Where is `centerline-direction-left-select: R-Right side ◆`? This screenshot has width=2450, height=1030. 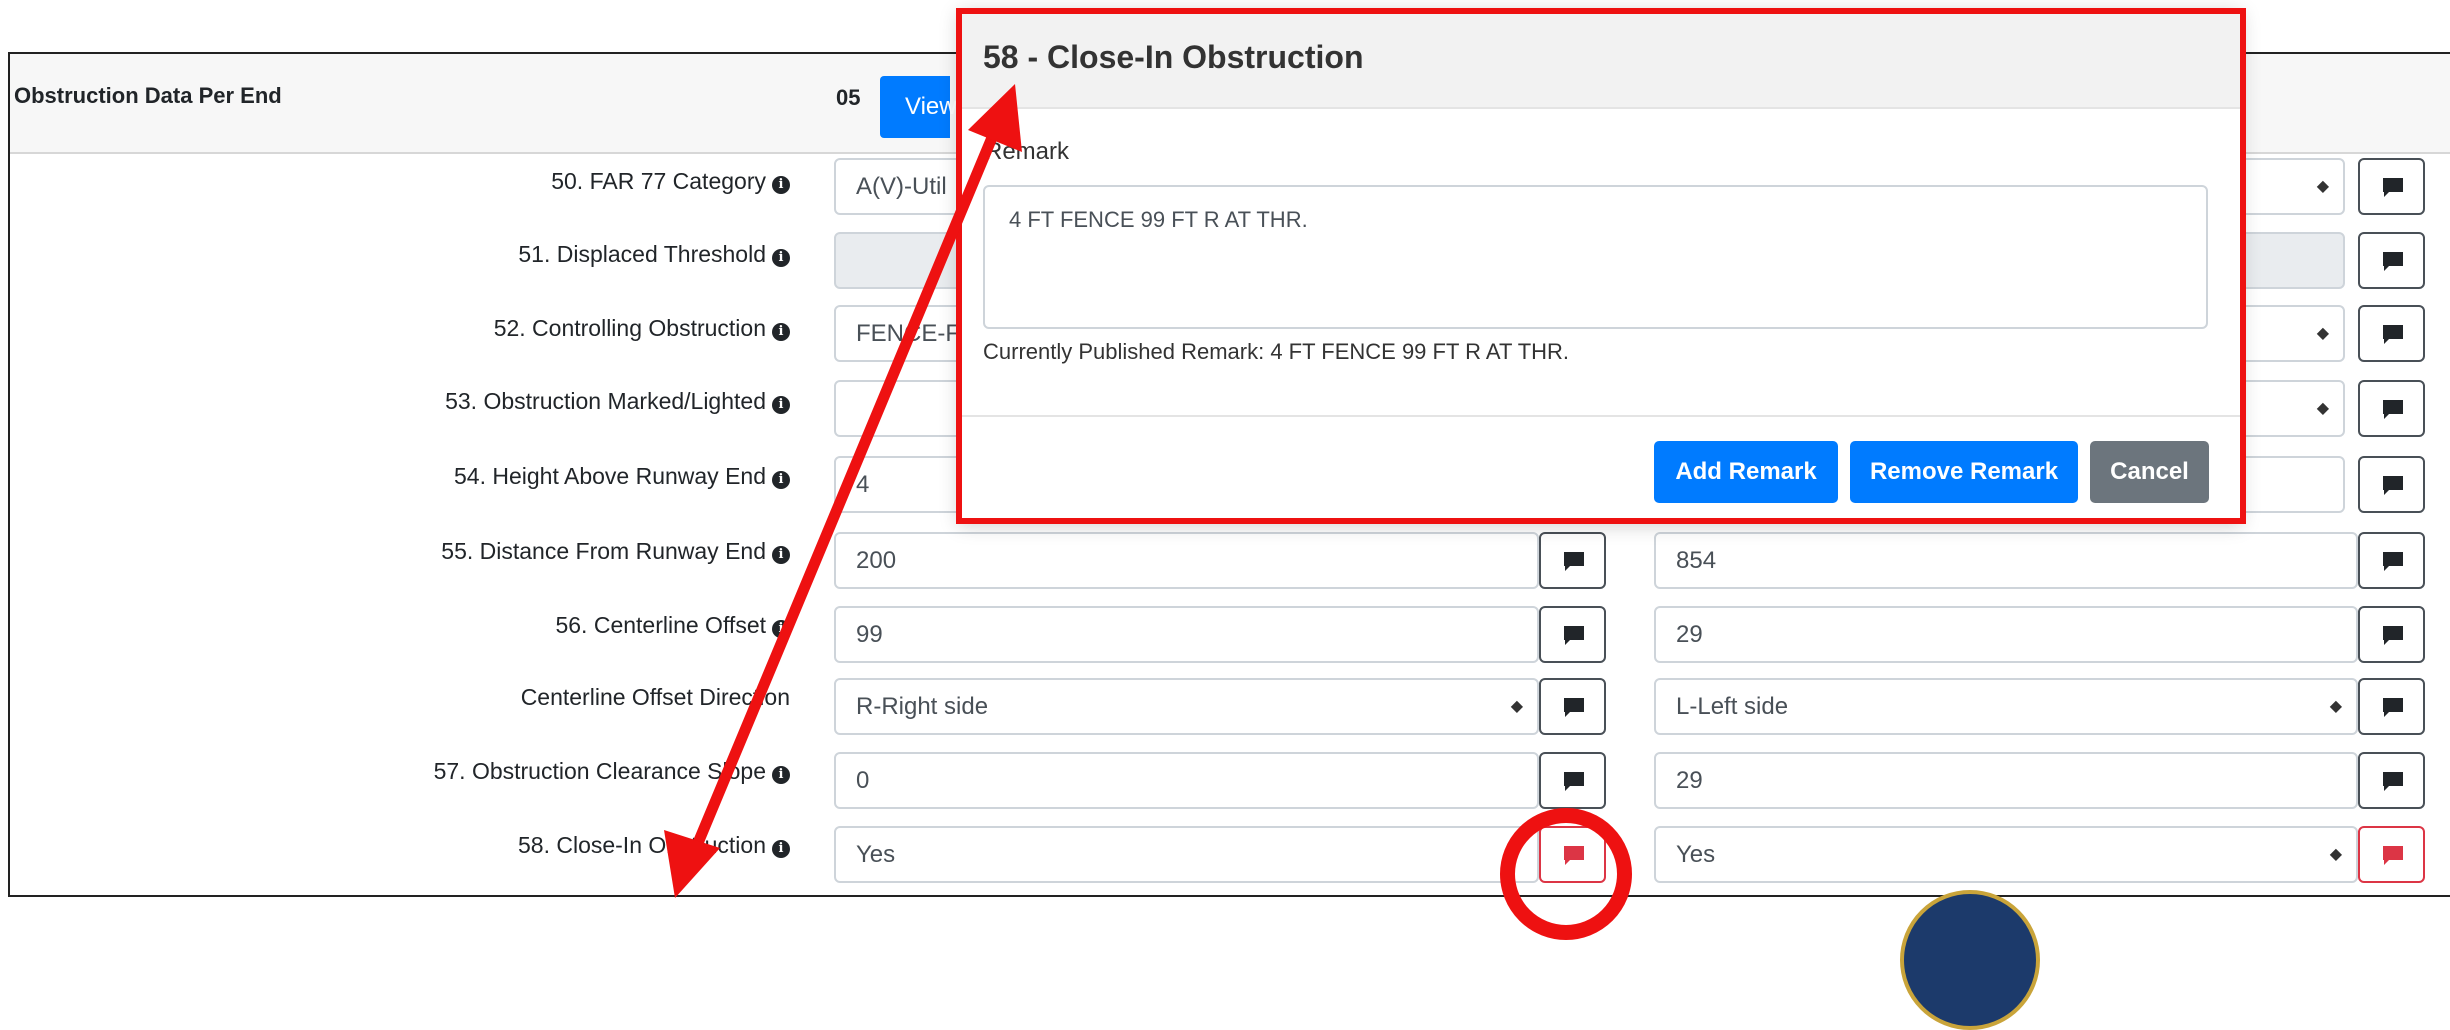
centerline-direction-left-select: R-Right side ◆ is located at coordinates (1186, 706).